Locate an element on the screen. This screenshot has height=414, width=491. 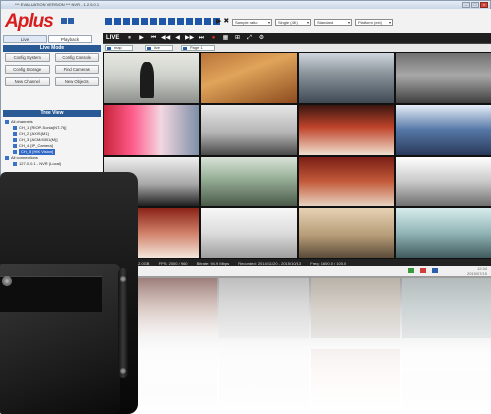
layout-icons is located at coordinates (162, 21).